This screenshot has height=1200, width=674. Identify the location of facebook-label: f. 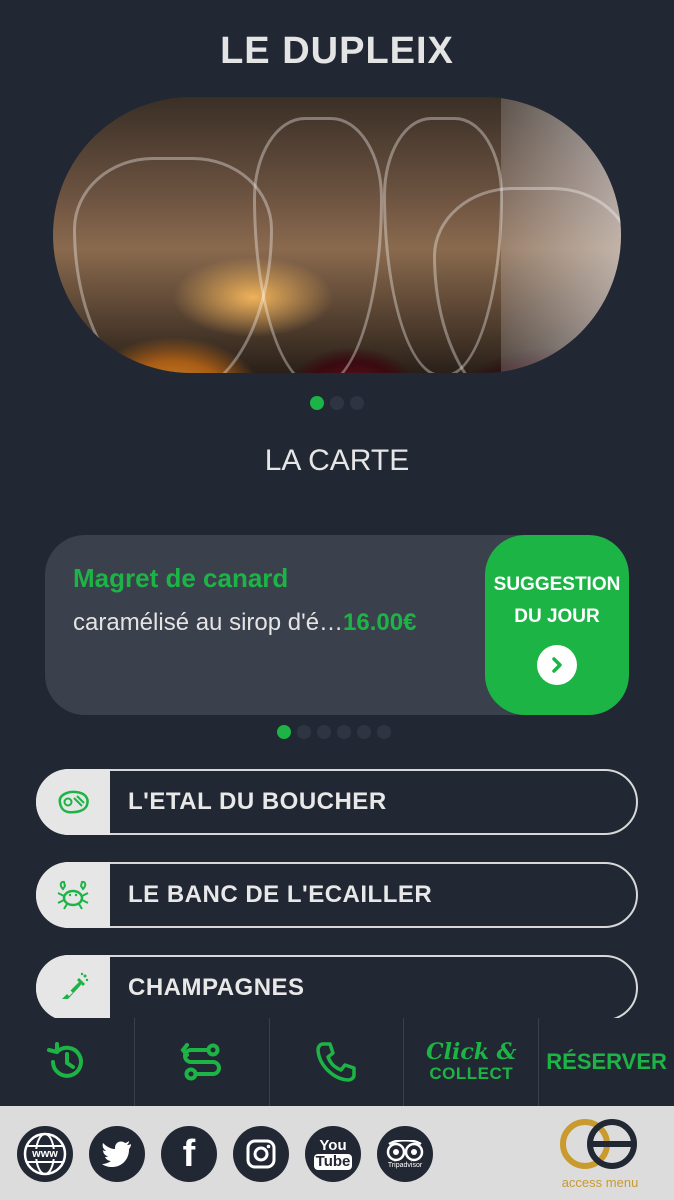
(189, 1153).